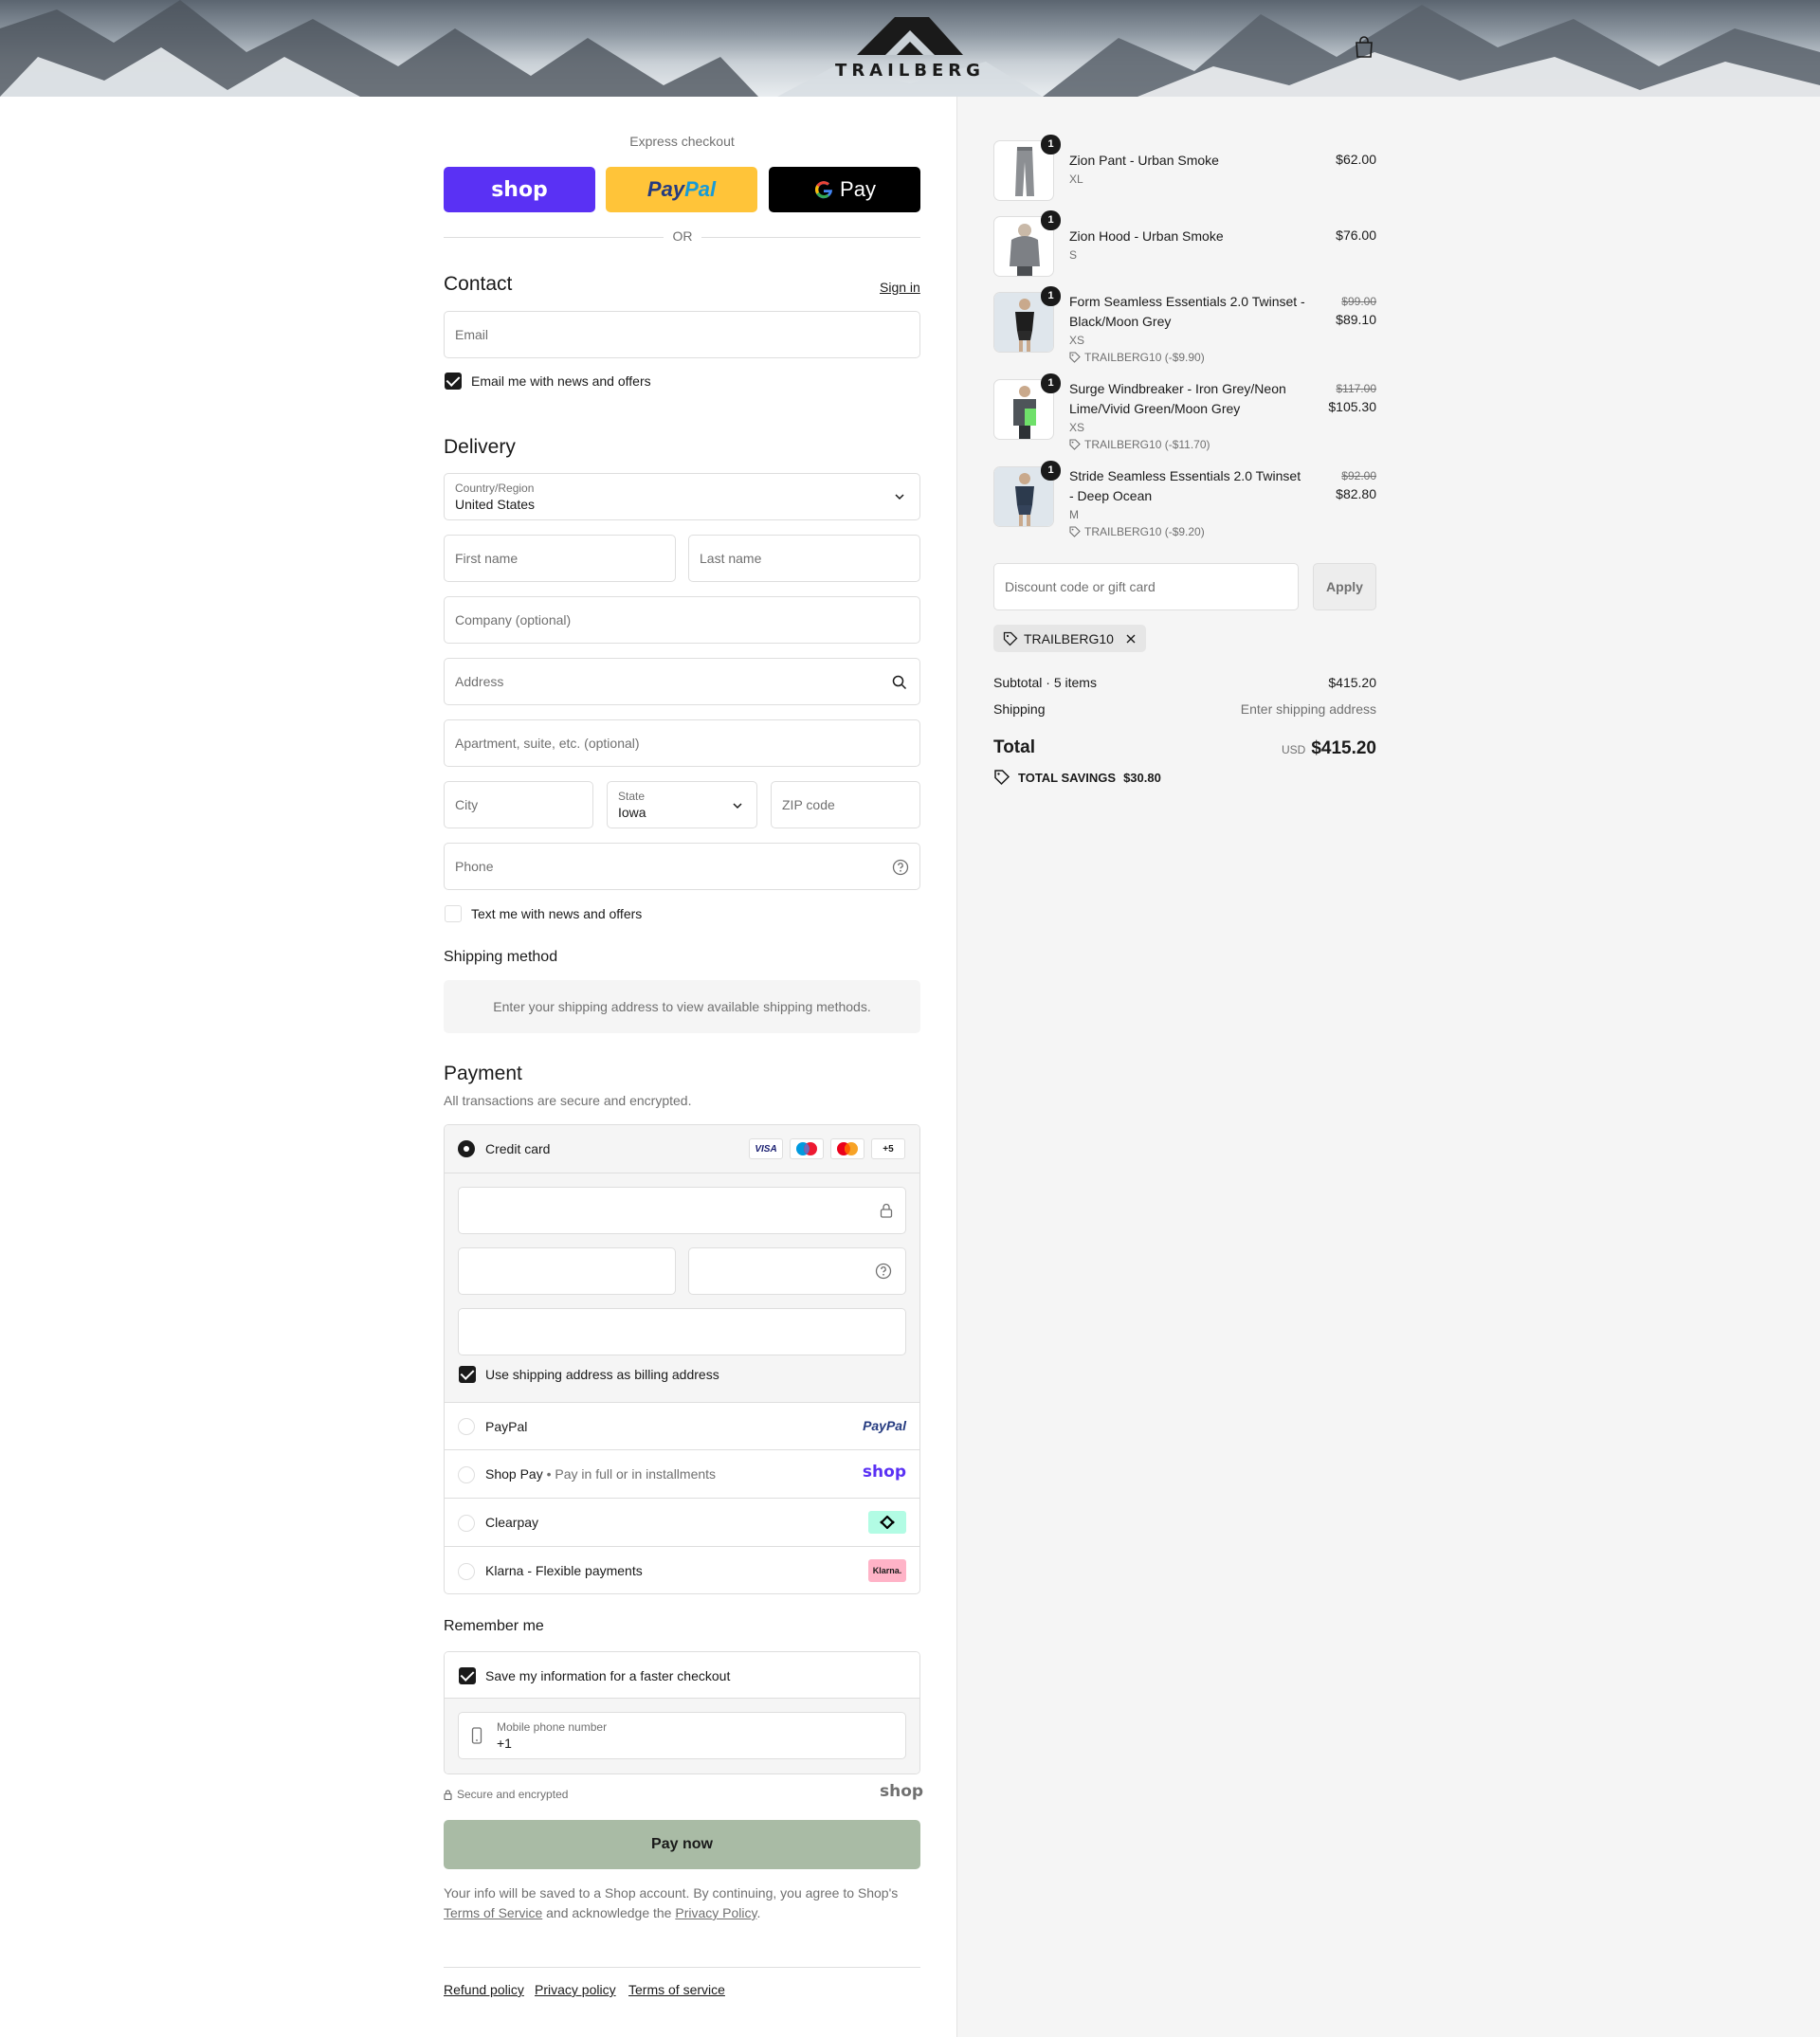 The width and height of the screenshot is (1820, 2037). What do you see at coordinates (564, 1570) in the screenshot?
I see `klarna-label: Klarna - Flexible payments` at bounding box center [564, 1570].